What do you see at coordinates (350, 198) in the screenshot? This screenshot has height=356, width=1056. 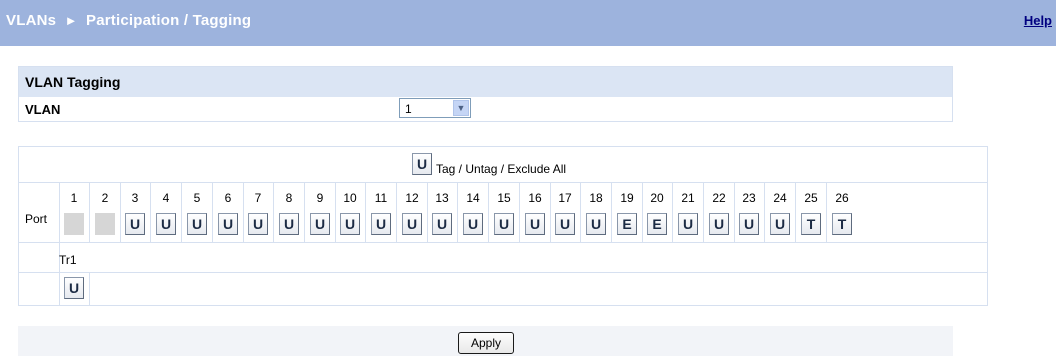 I see `port-number: 10` at bounding box center [350, 198].